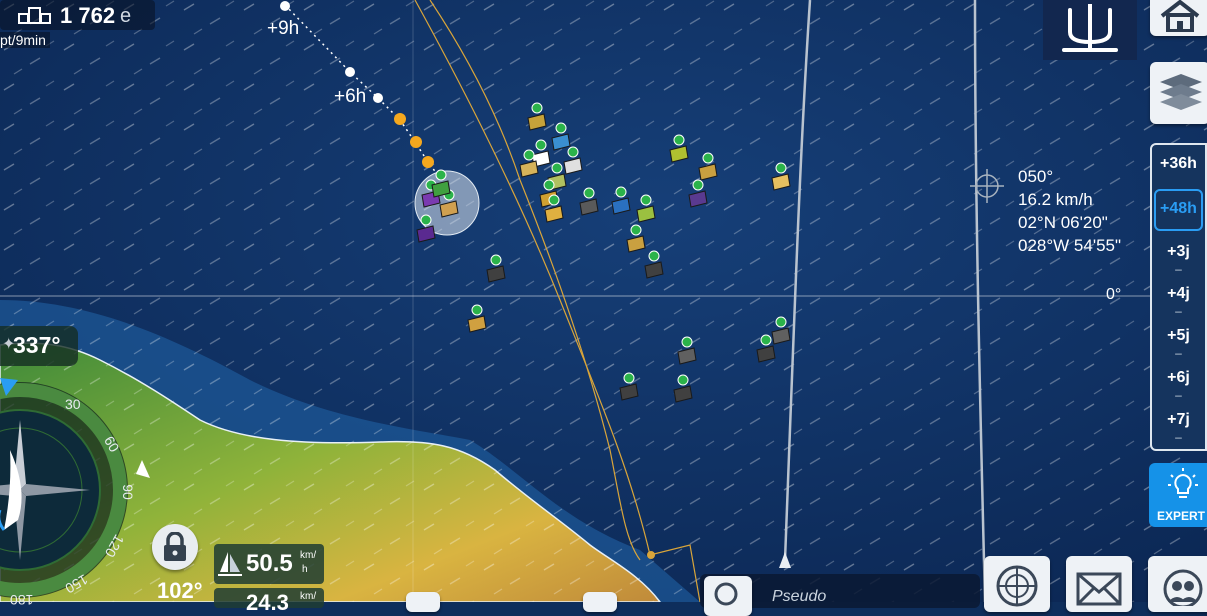  Describe the element at coordinates (840, 595) in the screenshot. I see `search-bar: Pseudo` at that location.